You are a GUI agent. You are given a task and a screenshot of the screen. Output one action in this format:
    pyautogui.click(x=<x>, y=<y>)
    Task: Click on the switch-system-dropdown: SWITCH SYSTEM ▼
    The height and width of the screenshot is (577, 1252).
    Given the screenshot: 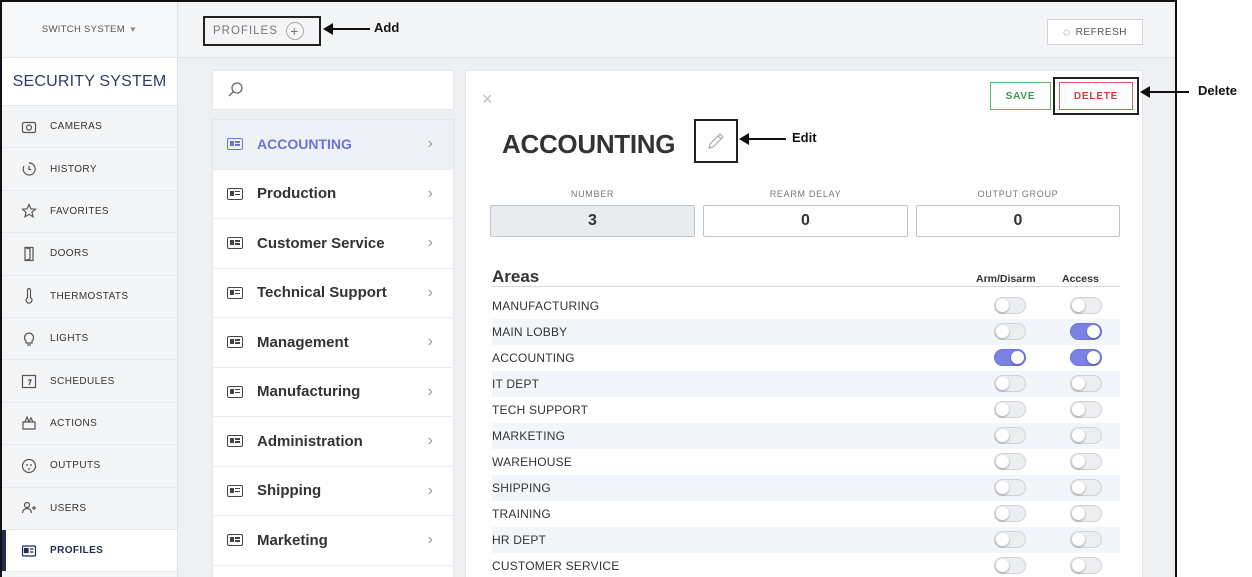 What is the action you would take?
    pyautogui.click(x=89, y=30)
    